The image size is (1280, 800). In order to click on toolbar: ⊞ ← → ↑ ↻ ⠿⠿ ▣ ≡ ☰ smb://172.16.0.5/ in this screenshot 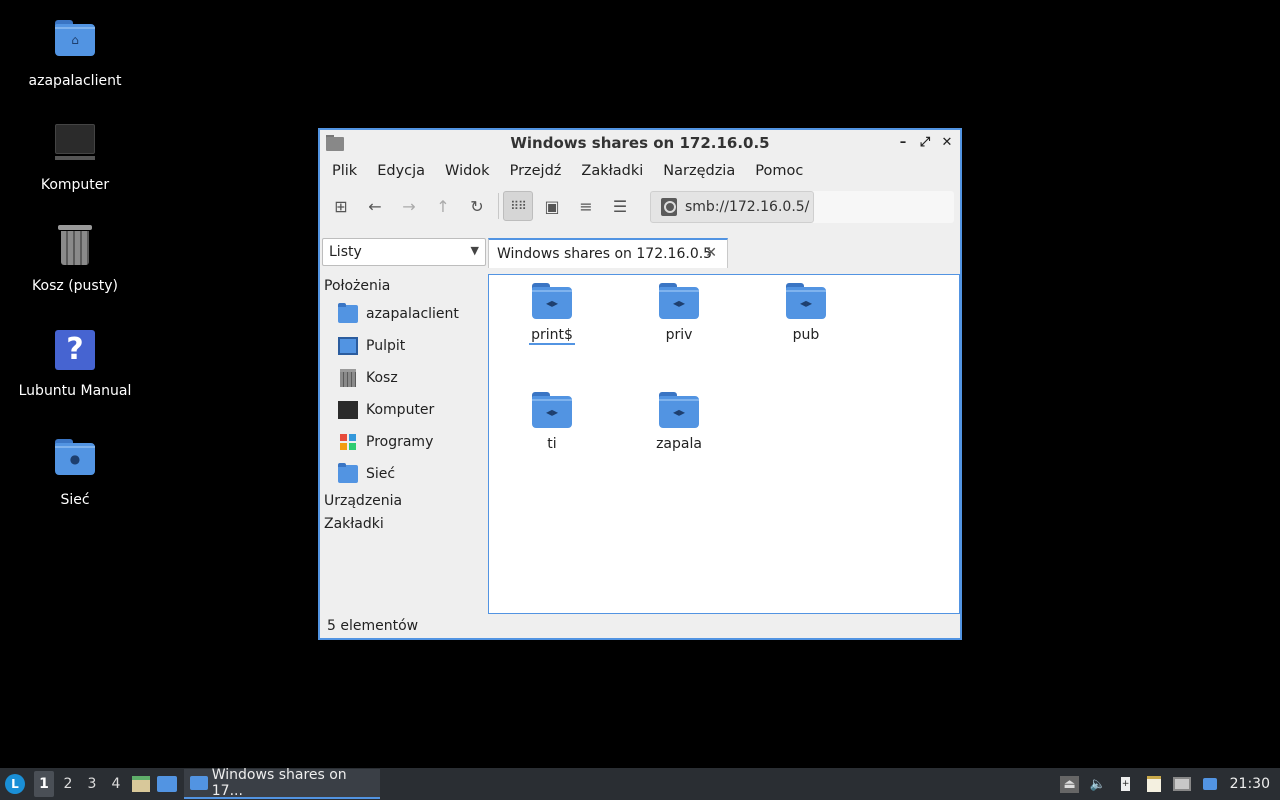, I will do `click(640, 206)`.